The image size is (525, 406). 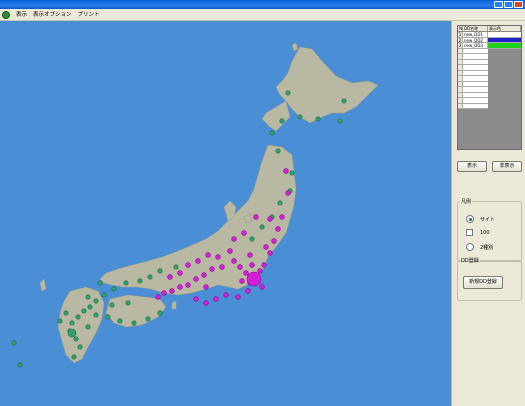 What do you see at coordinates (472, 166) in the screenshot?
I see `show-button: 表示` at bounding box center [472, 166].